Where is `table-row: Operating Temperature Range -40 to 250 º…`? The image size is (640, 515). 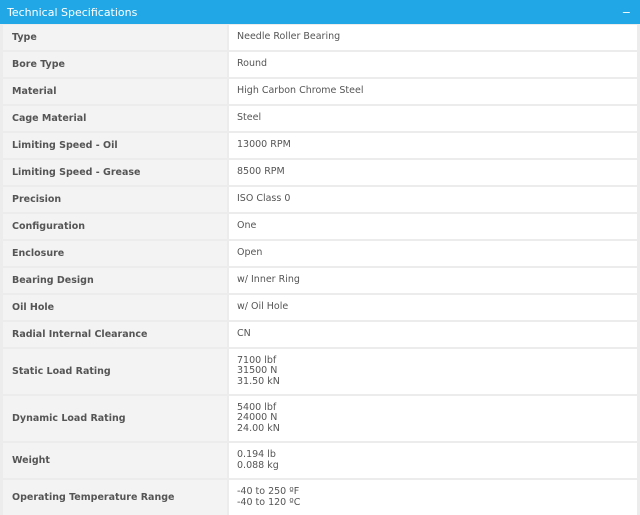 table-row: Operating Temperature Range -40 to 250 º… is located at coordinates (320, 497).